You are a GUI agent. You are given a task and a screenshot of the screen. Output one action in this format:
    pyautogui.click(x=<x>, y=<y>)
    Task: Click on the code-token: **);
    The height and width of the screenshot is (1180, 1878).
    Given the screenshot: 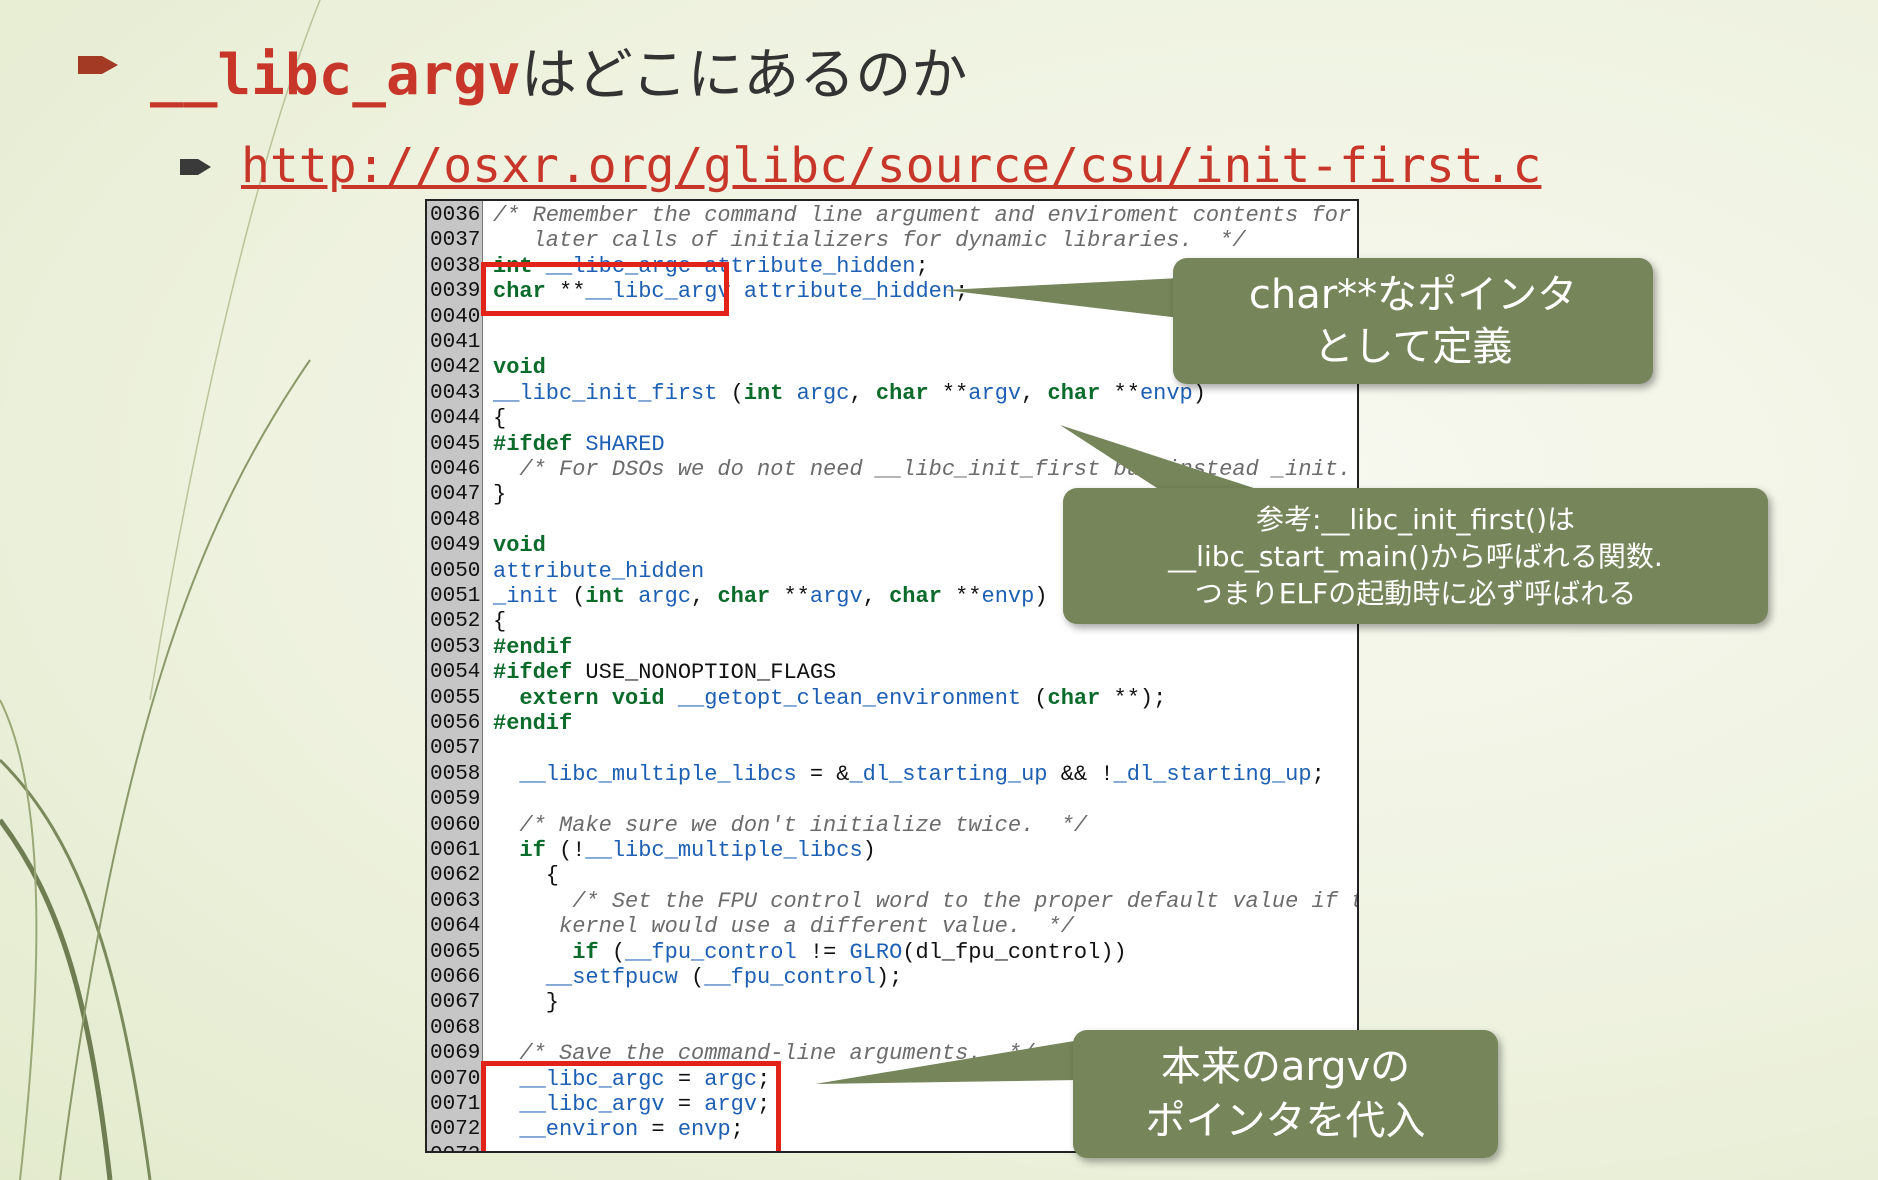 What is the action you would take?
    pyautogui.click(x=1133, y=698)
    